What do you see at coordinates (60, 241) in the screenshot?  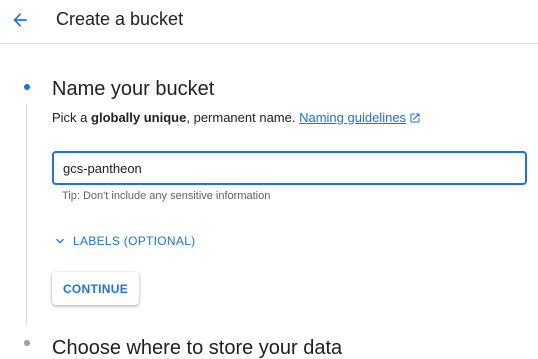 I see `chevron-down-icon` at bounding box center [60, 241].